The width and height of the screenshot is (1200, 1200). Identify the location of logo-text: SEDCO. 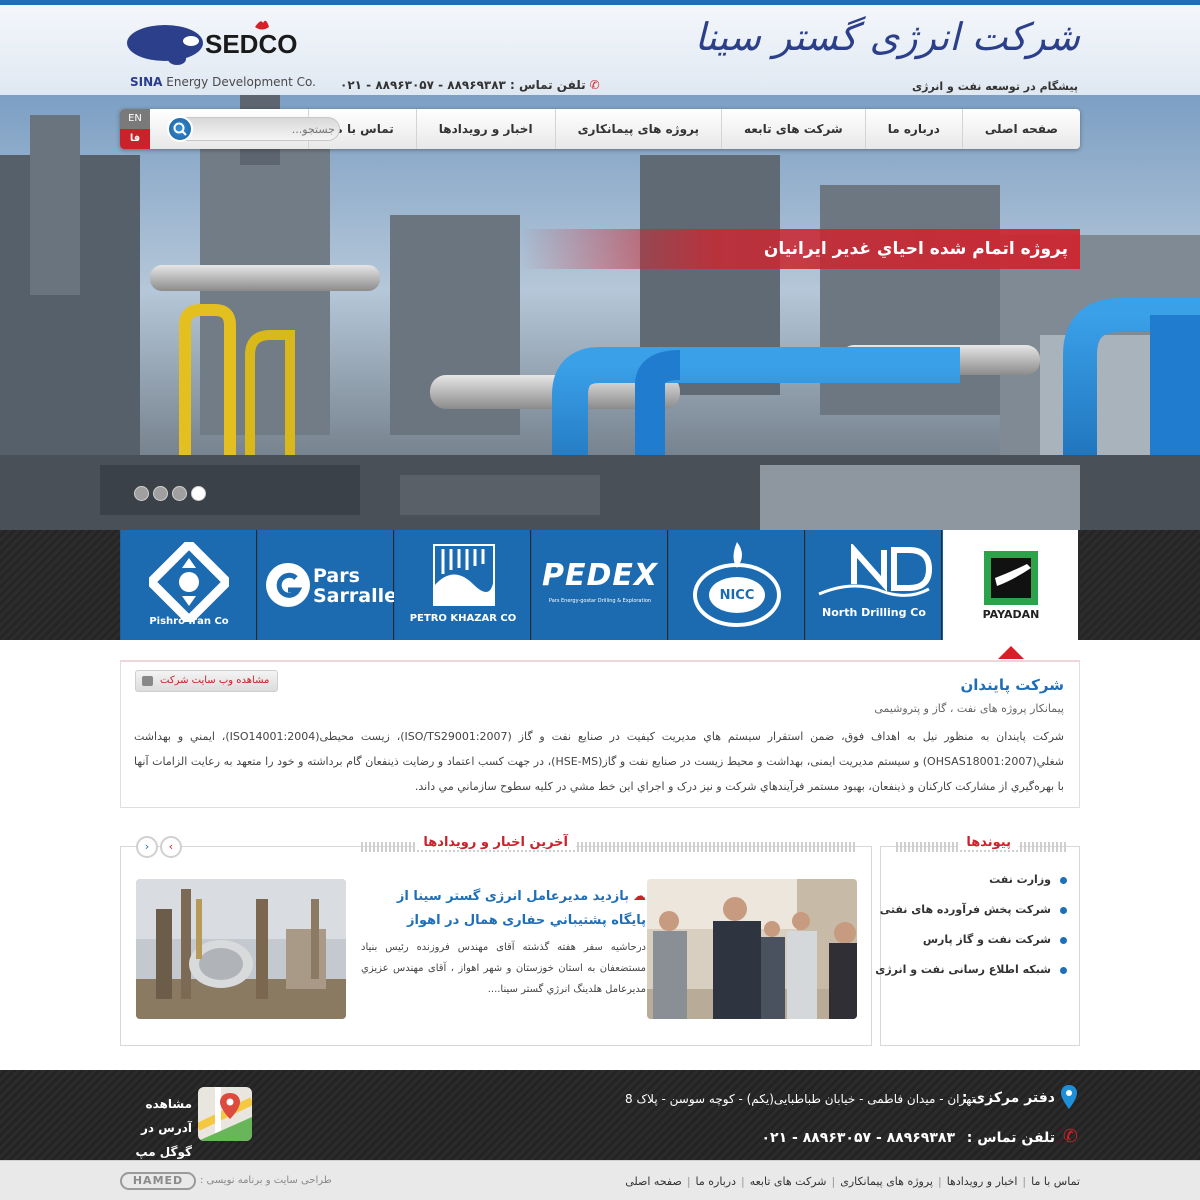
(251, 44).